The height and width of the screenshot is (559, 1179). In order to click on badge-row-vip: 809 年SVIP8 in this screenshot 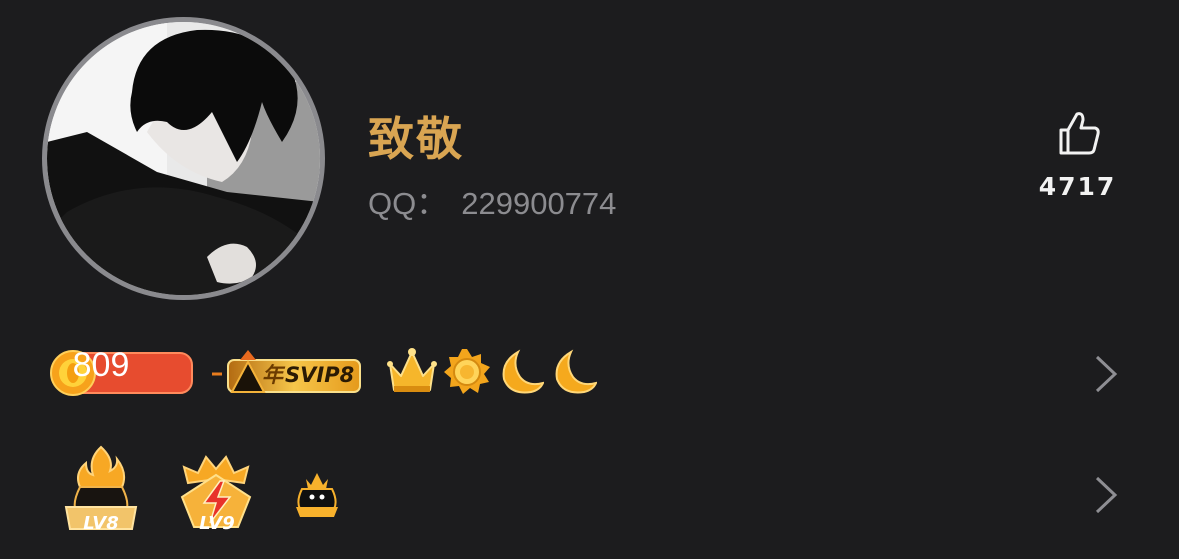, I will do `click(589, 374)`.